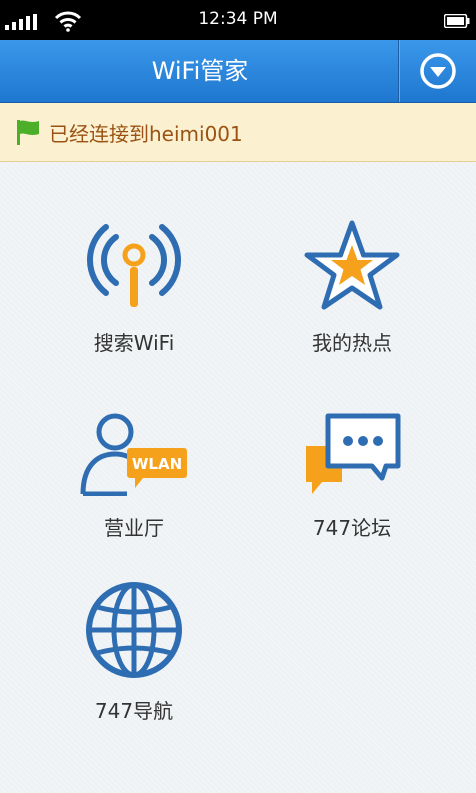 This screenshot has width=476, height=793. Describe the element at coordinates (28, 132) in the screenshot. I see `flag-icon` at that location.